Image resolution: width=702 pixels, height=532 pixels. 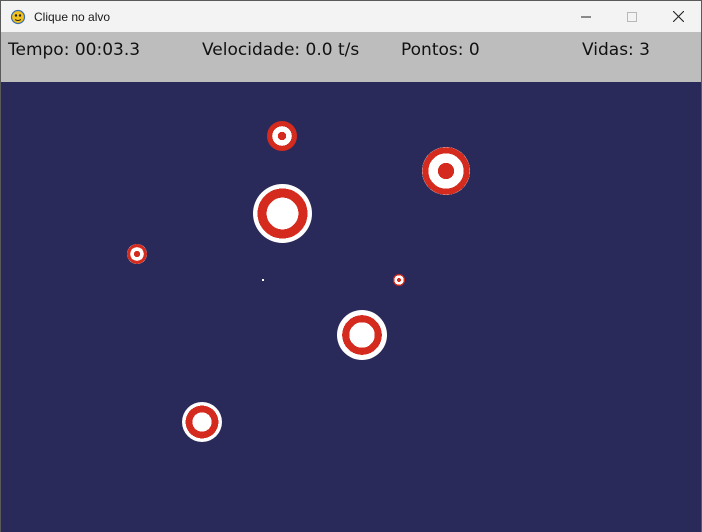 I want to click on maximize-icon, so click(x=632, y=16).